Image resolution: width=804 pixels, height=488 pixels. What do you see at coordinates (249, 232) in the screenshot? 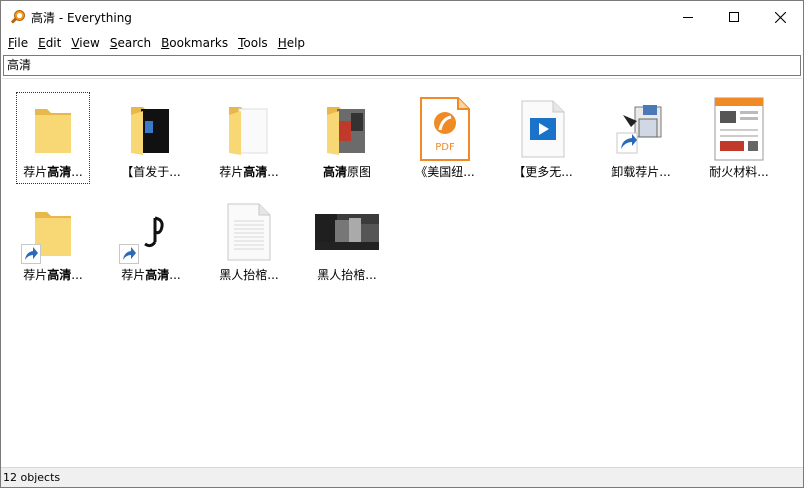
I see `blank-file-icon` at bounding box center [249, 232].